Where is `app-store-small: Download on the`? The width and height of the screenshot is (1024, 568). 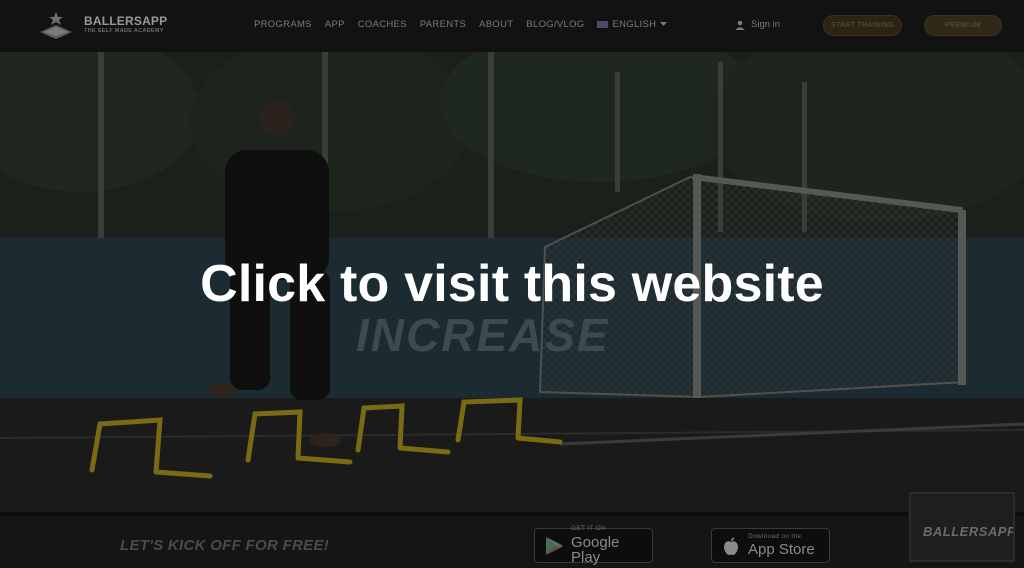
app-store-small: Download on the is located at coordinates (775, 536).